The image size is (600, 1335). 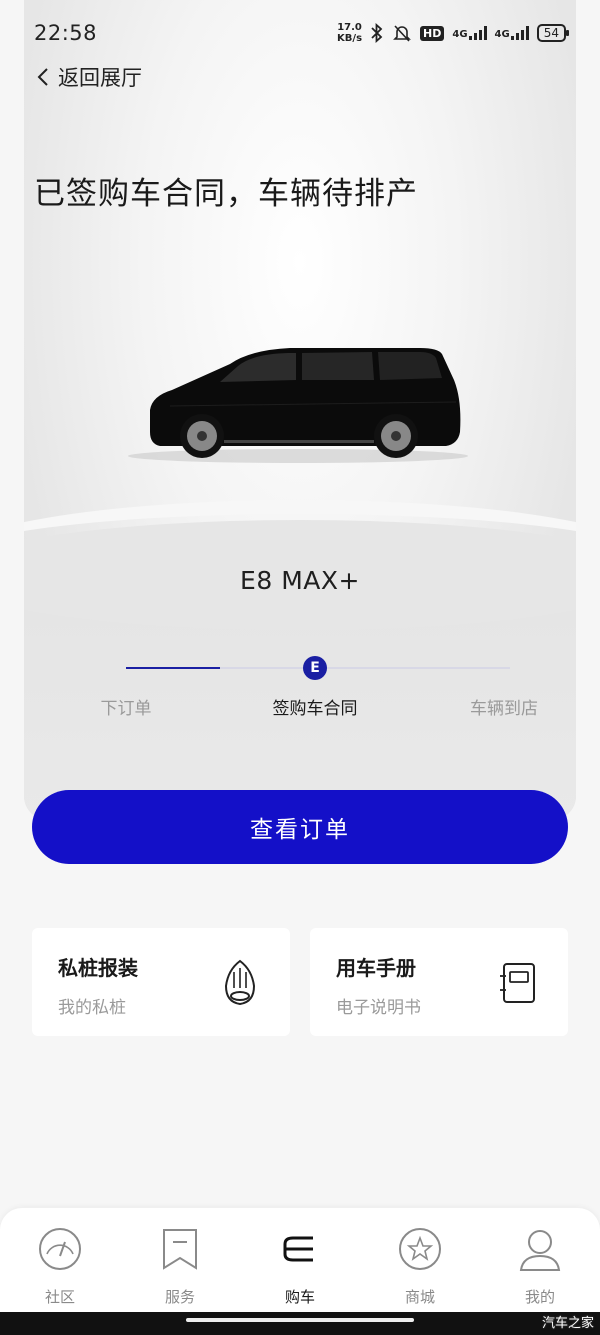 I want to click on tab-label: 商城, so click(x=419, y=1297).